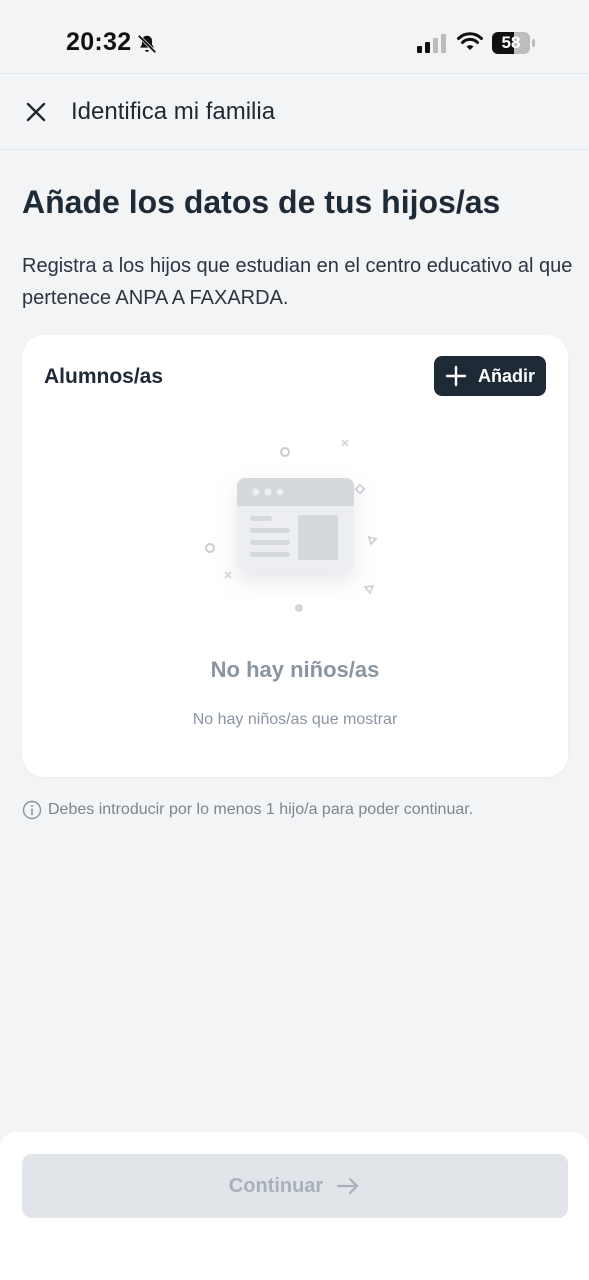 The image size is (589, 1280). Describe the element at coordinates (32, 810) in the screenshot. I see `info-icon` at that location.